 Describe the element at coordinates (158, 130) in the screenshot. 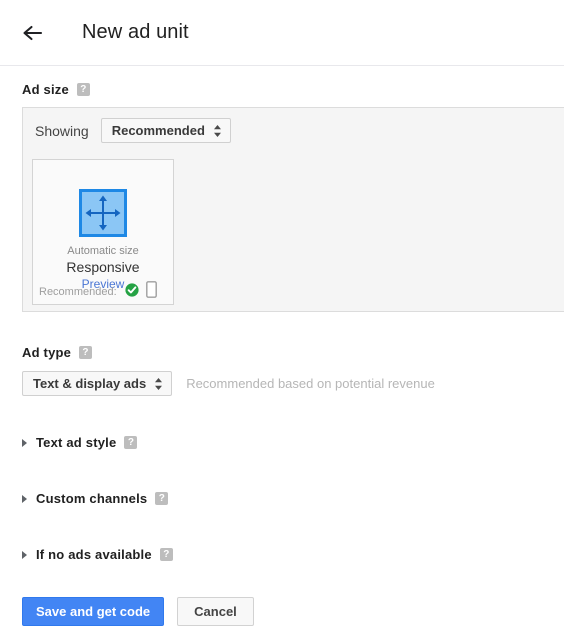

I see `showing-select-value: Recommended` at that location.